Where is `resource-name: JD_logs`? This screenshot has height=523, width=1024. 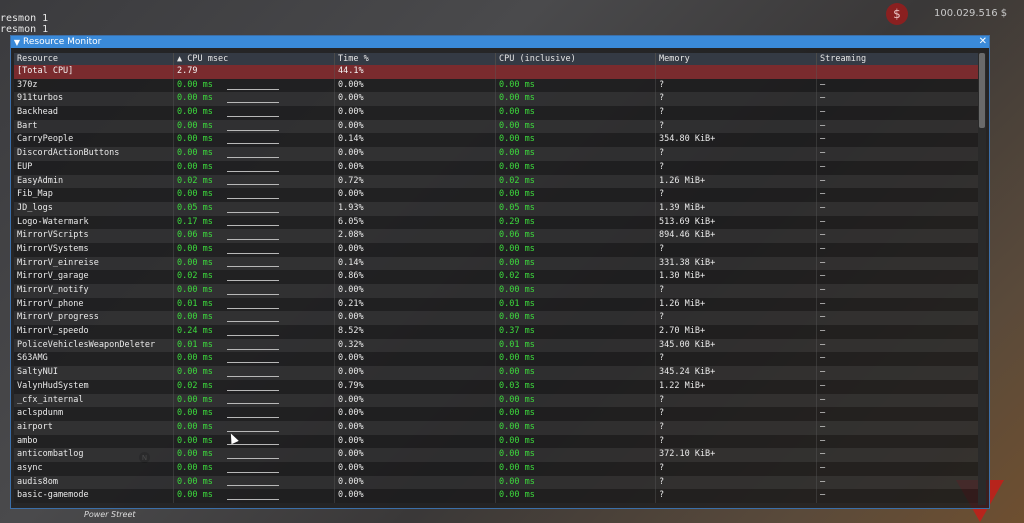
resource-name: JD_logs is located at coordinates (94, 208).